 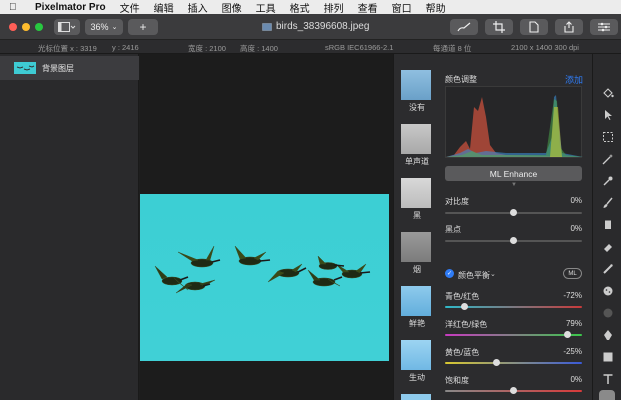 I want to click on cyan-red-value: -72%, so click(x=567, y=295).